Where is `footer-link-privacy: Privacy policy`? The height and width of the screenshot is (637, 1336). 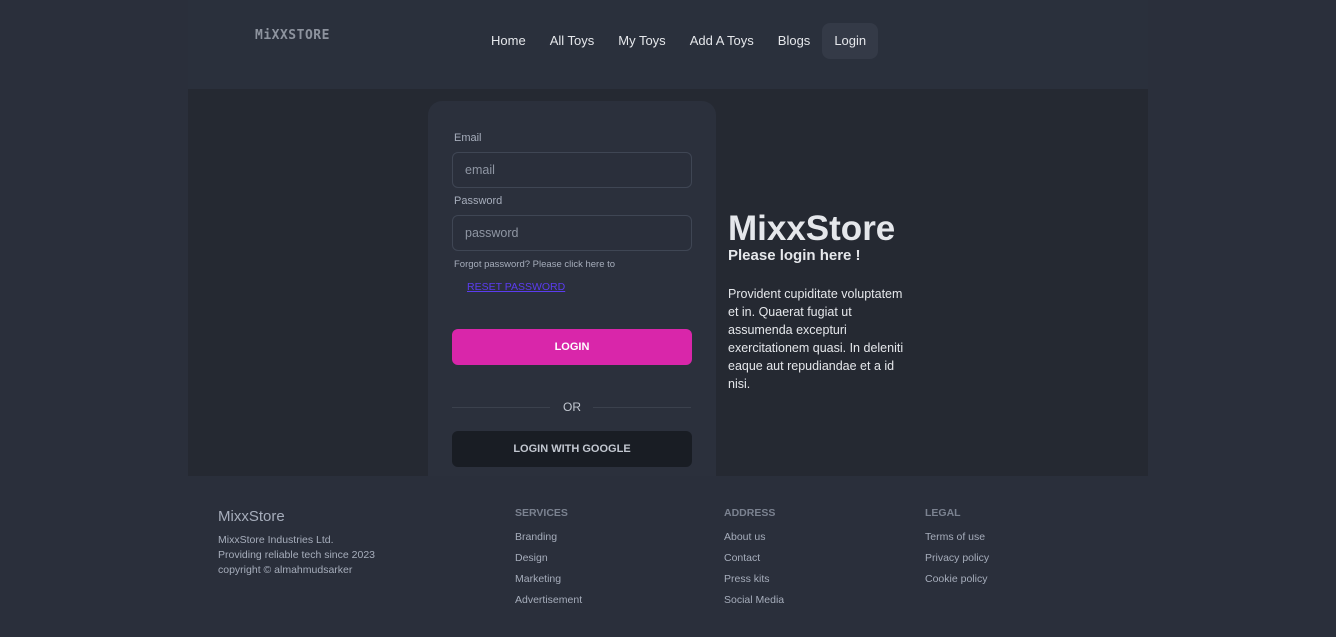
footer-link-privacy: Privacy policy is located at coordinates (957, 562).